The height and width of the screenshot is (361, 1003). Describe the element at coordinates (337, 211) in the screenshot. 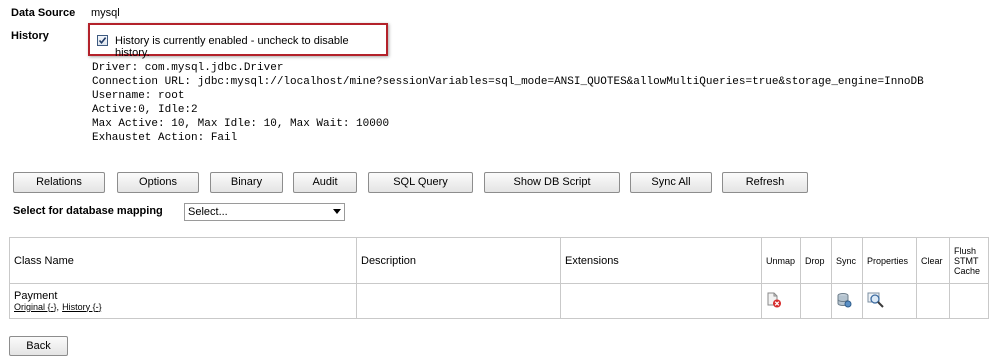

I see `chevron-down-icon` at that location.